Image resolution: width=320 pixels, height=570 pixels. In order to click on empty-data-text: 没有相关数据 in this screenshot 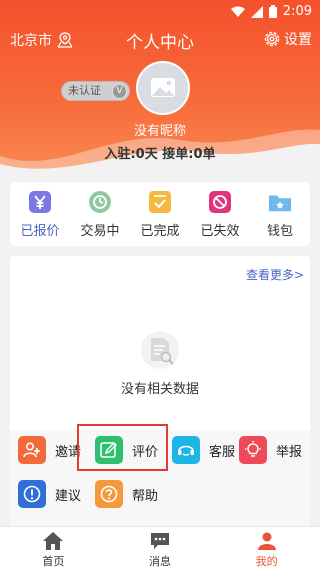, I will do `click(159, 389)`.